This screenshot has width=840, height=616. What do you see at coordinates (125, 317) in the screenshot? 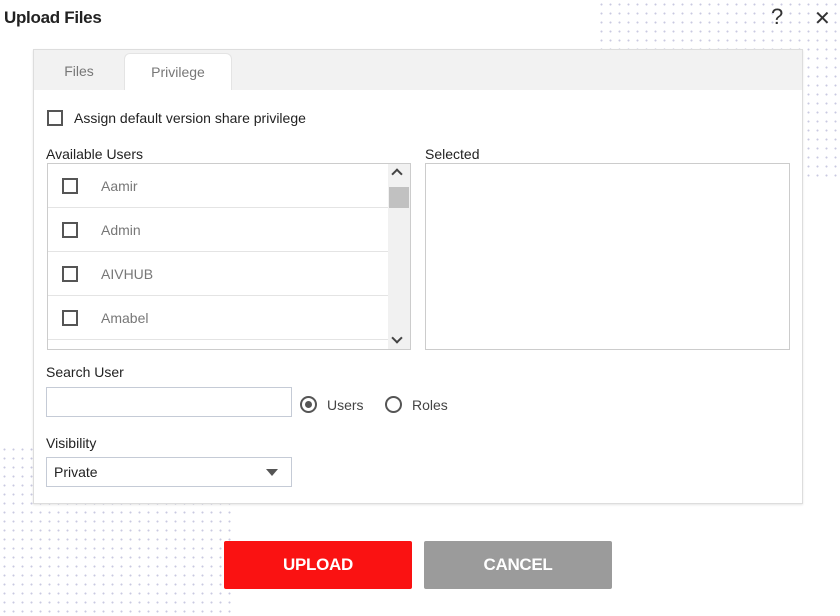
I see `user-name: Amabel` at bounding box center [125, 317].